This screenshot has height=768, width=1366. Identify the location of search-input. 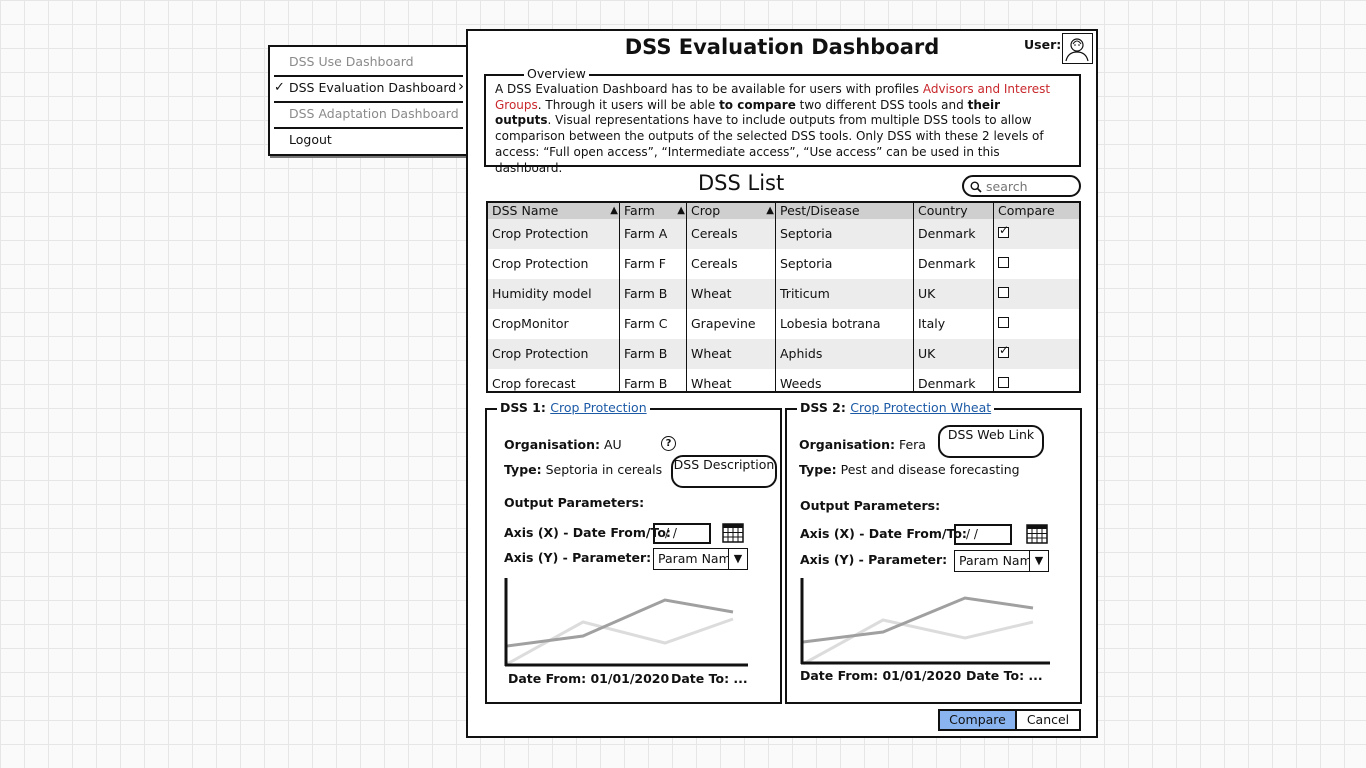
(1030, 186).